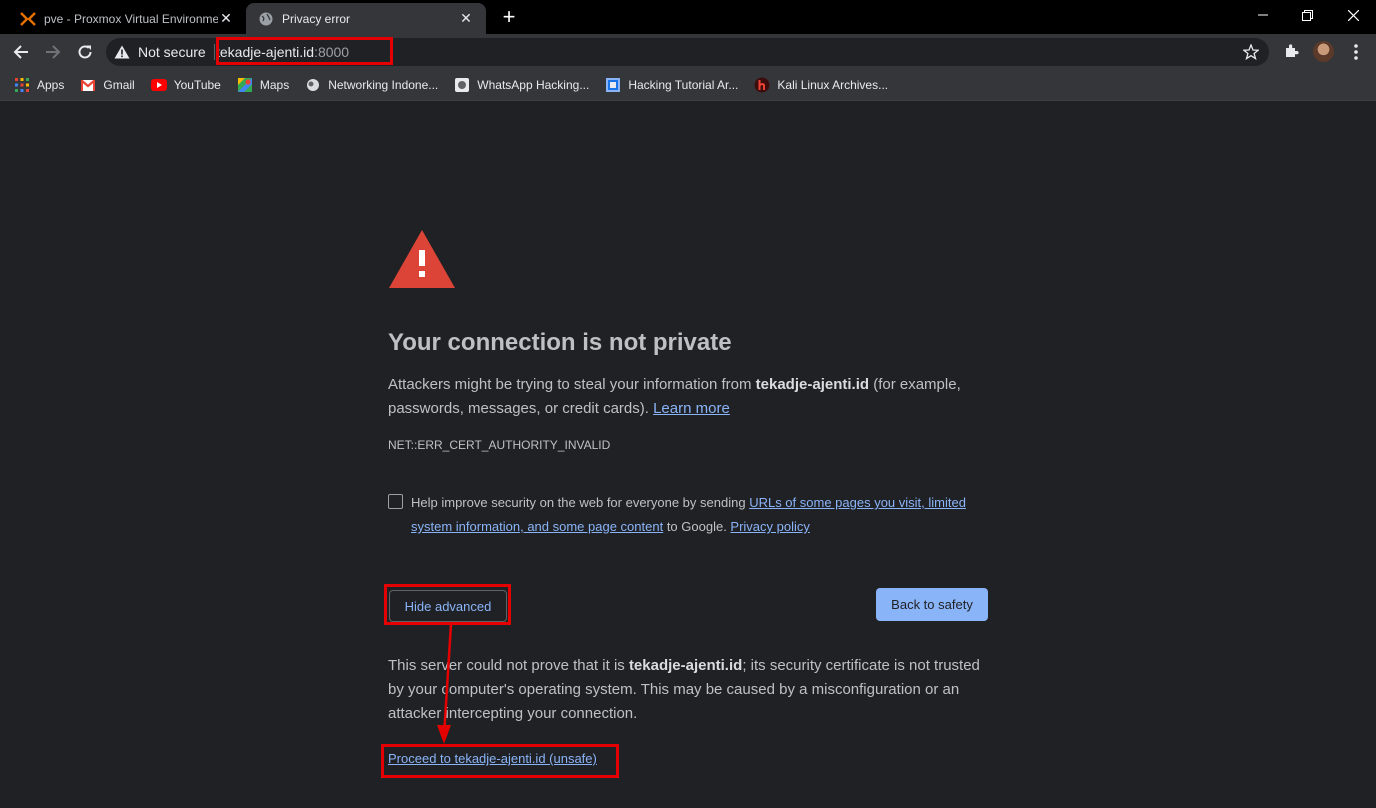 Image resolution: width=1376 pixels, height=808 pixels. I want to click on close-window-icon, so click(1353, 15).